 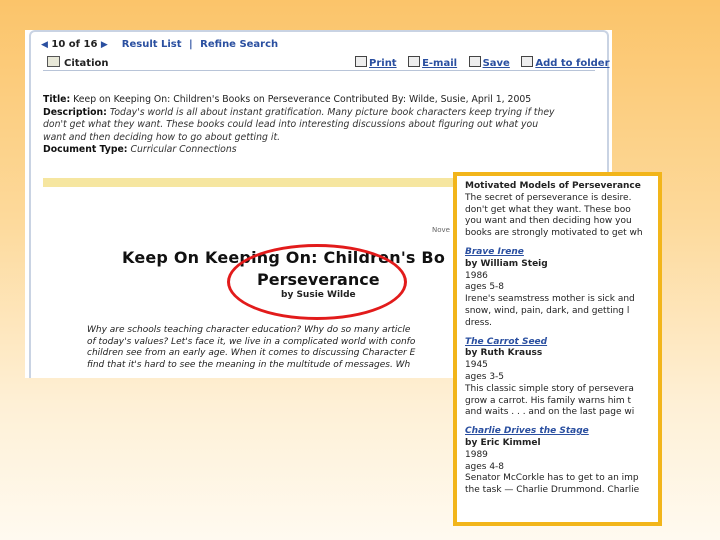 I want to click on record-tools: Print E-mail Save Add to folder, so click(x=483, y=62).